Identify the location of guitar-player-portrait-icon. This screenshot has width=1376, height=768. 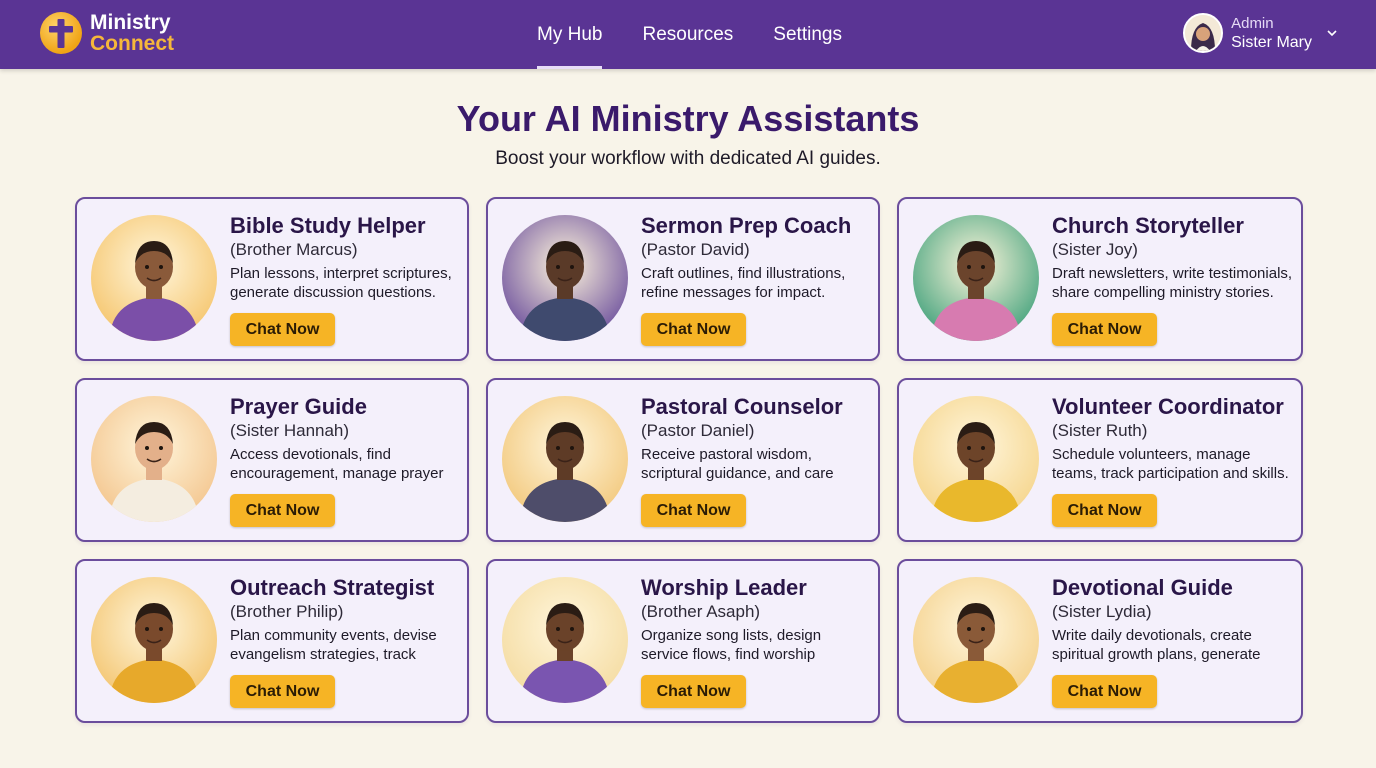
(565, 640).